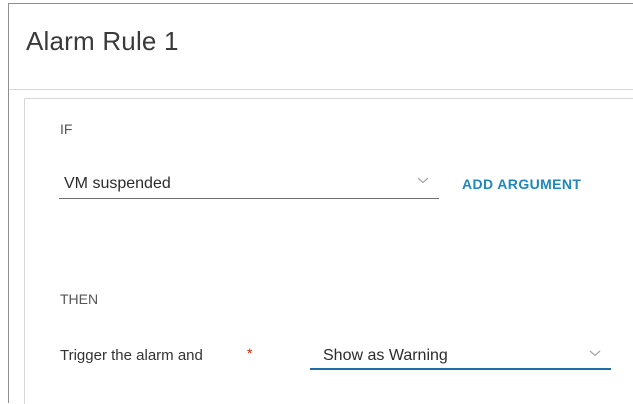 The width and height of the screenshot is (633, 404). Describe the element at coordinates (385, 355) in the screenshot. I see `alarm-action-select-value: Show as Warning` at that location.